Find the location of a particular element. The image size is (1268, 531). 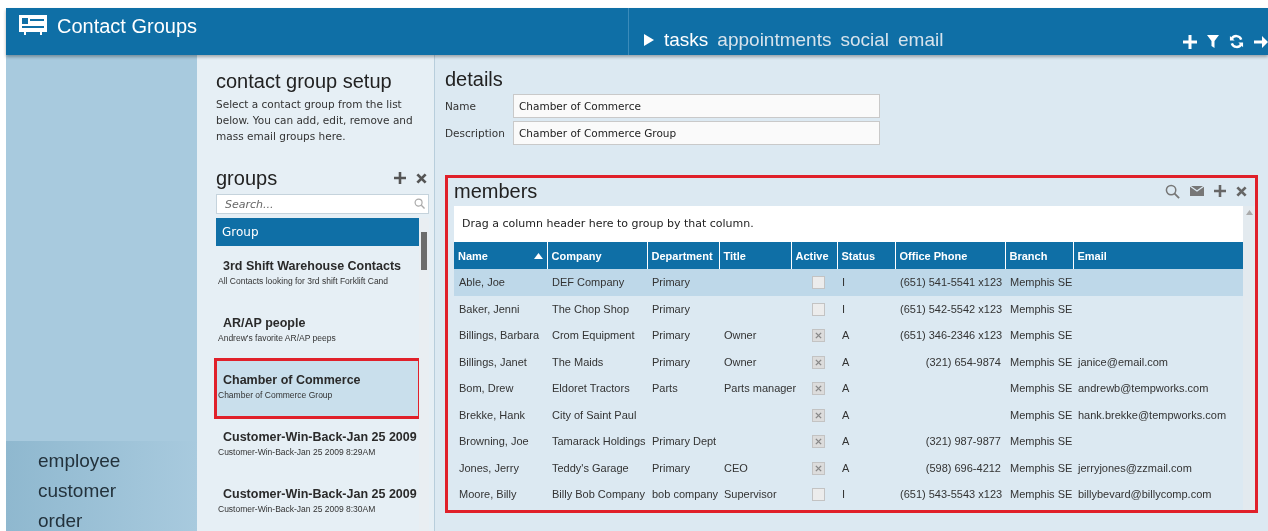

table-cell: (651) 541-5541 x123 is located at coordinates (951, 282).